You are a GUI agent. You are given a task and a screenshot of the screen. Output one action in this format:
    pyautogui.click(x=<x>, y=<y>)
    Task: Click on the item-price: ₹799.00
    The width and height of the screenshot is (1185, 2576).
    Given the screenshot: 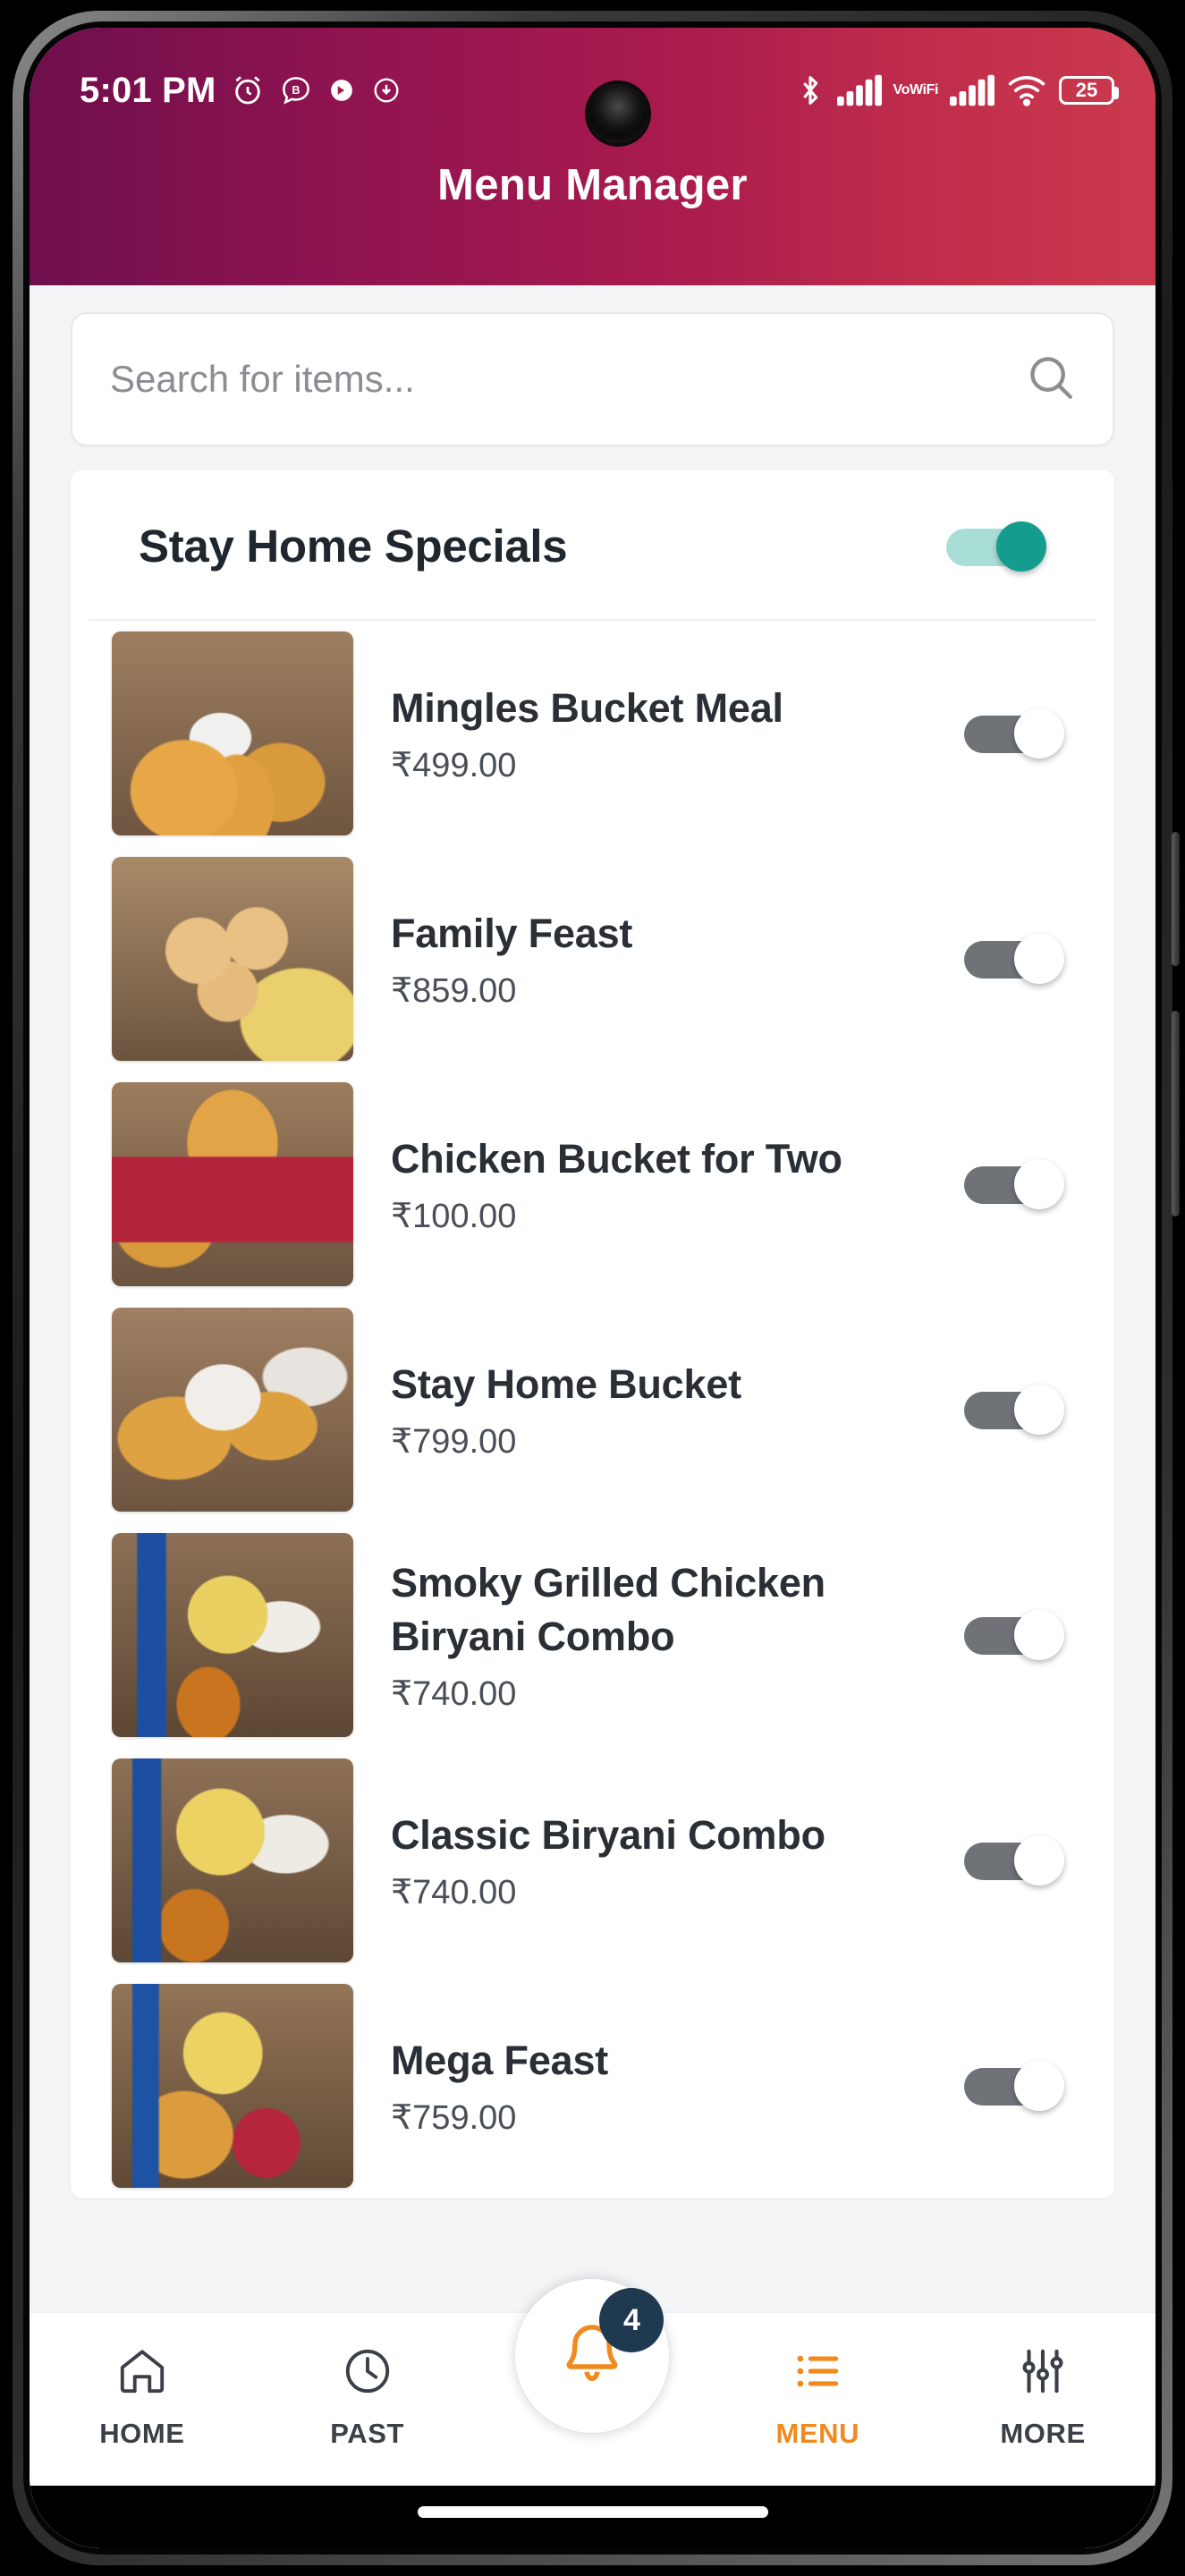 What is the action you would take?
    pyautogui.click(x=454, y=1442)
    